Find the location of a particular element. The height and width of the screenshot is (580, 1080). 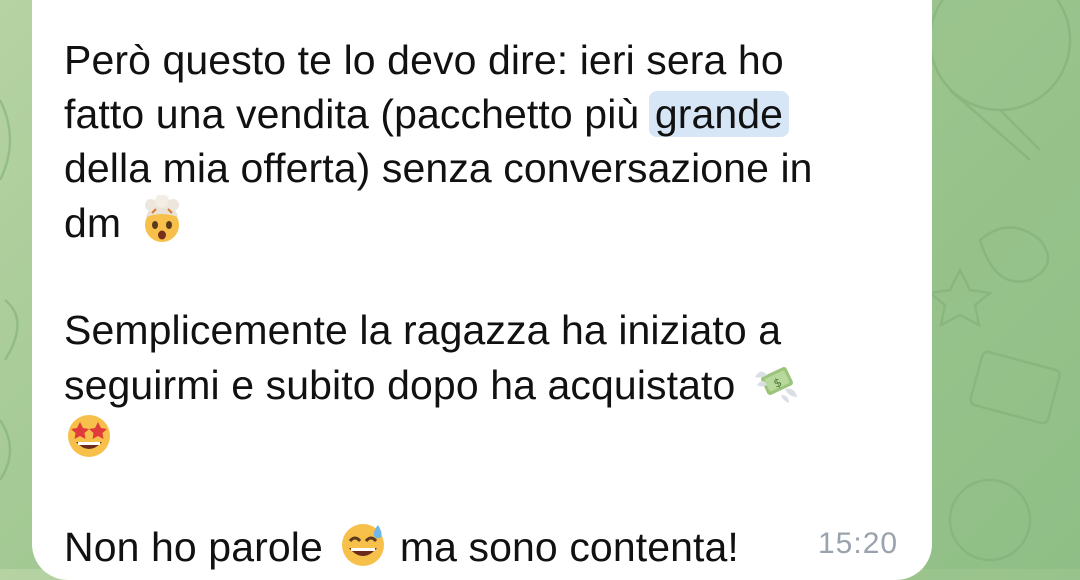

message-fragment: dm is located at coordinates (93, 223).